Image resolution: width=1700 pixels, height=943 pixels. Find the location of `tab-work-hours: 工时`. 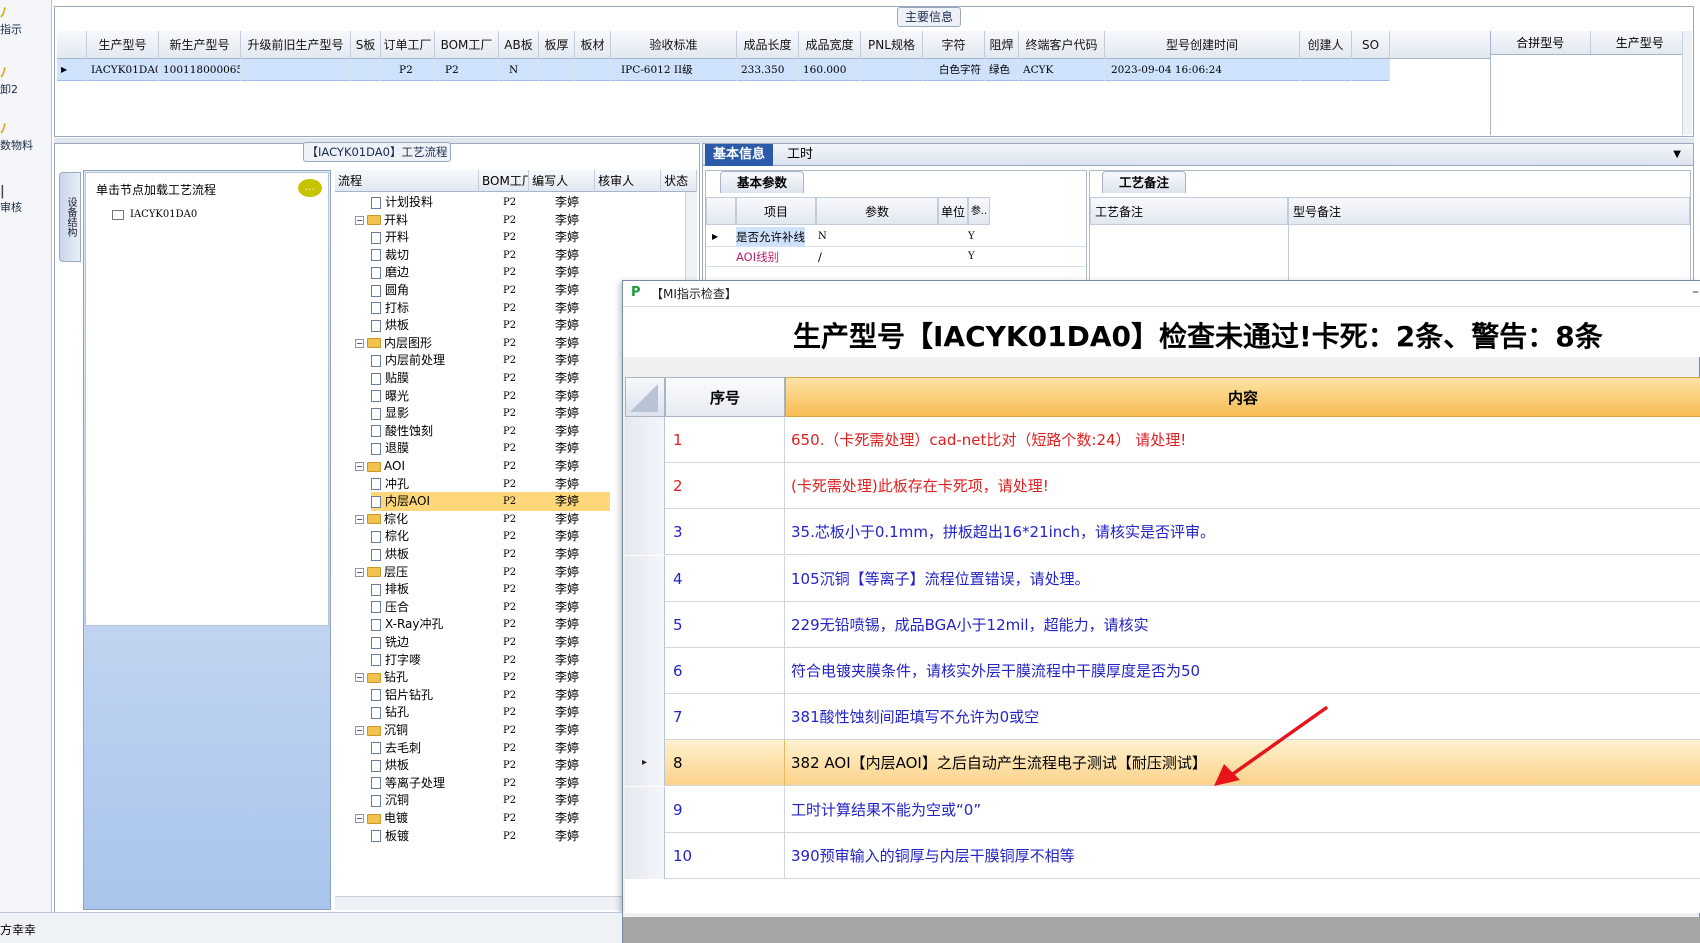

tab-work-hours: 工时 is located at coordinates (800, 155).